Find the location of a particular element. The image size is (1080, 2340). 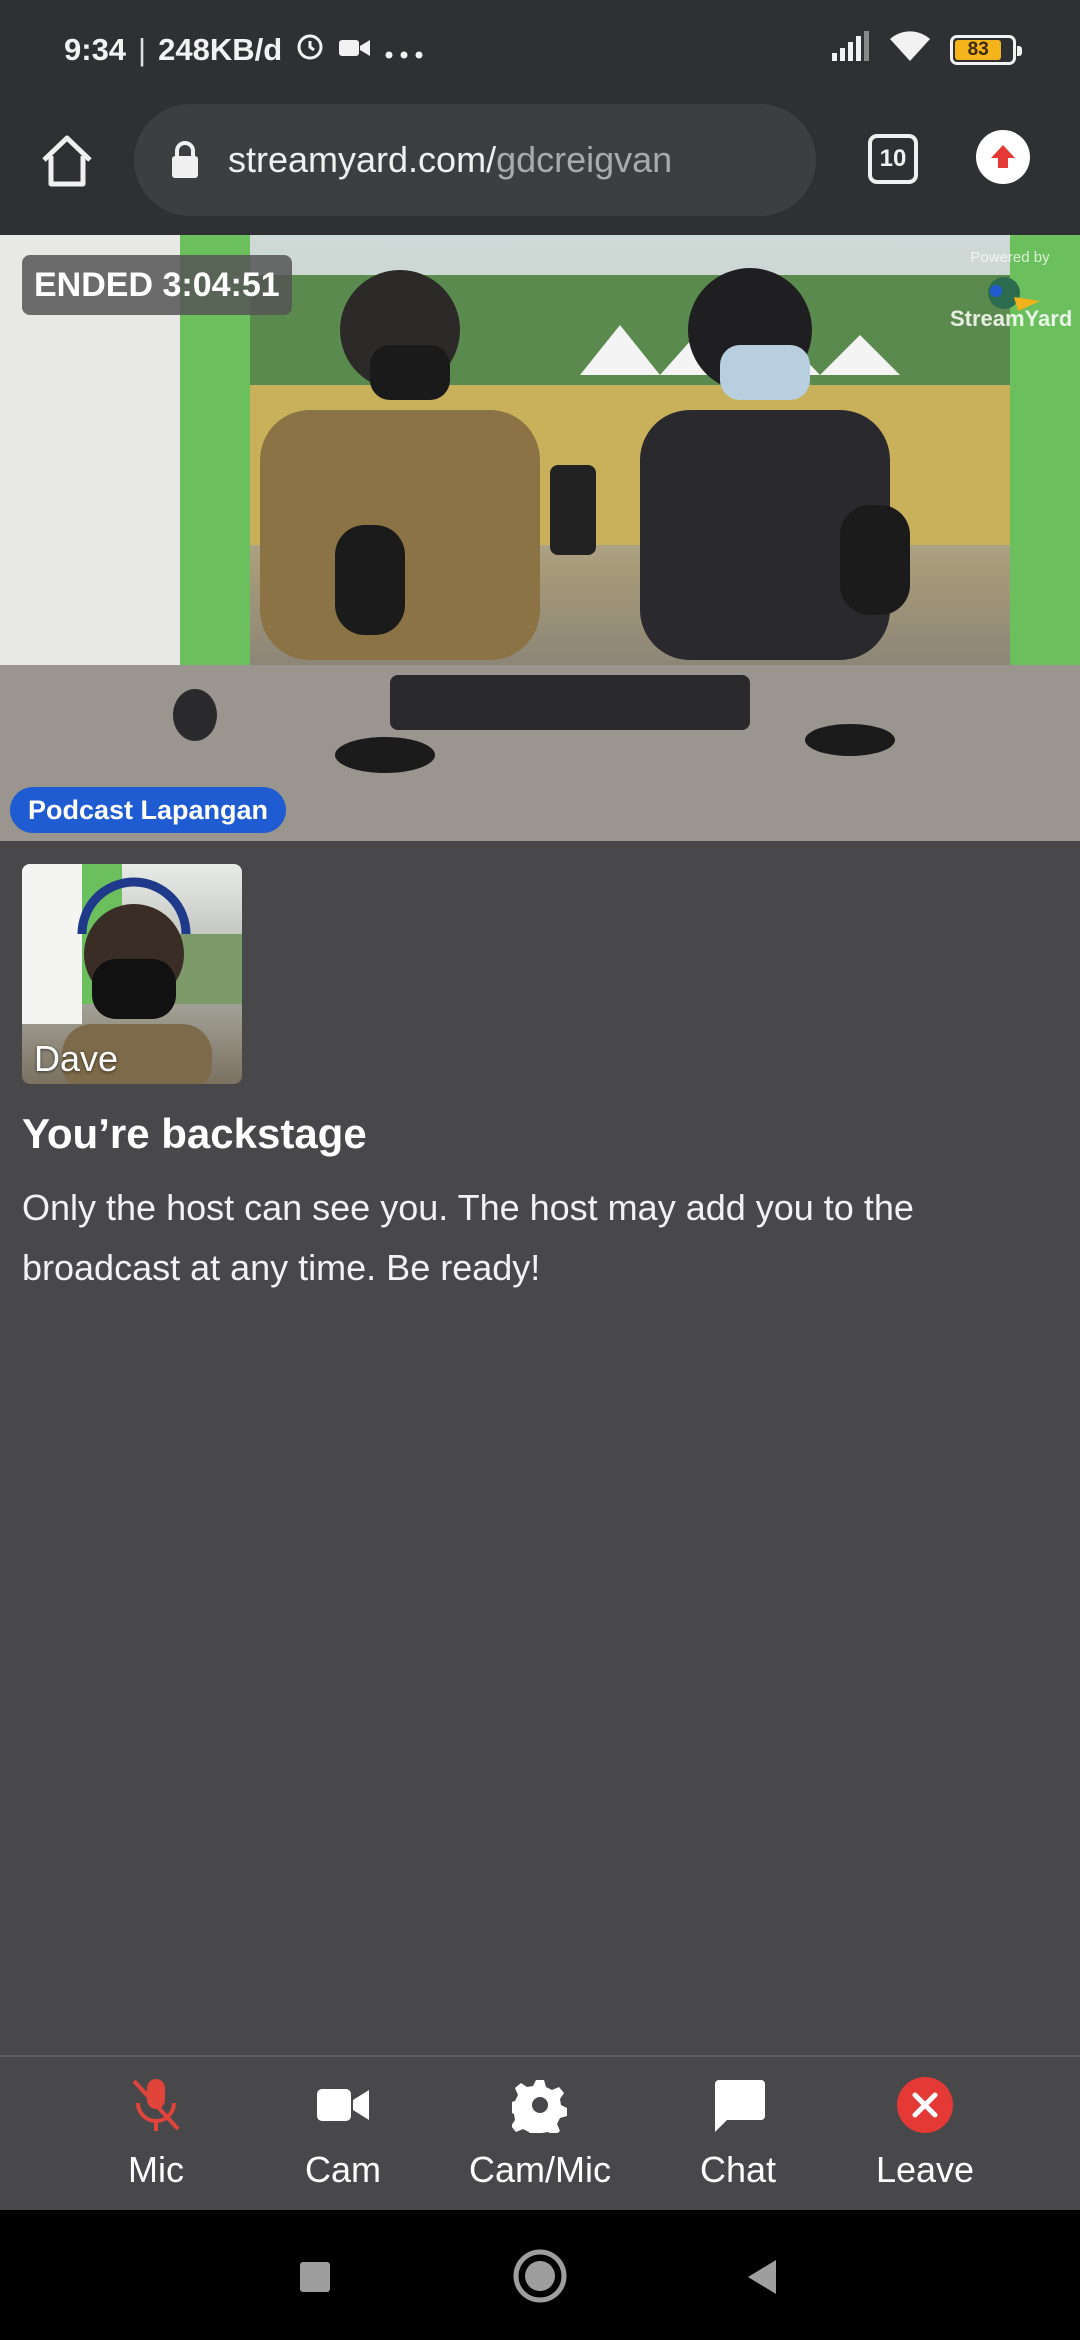

chat-label: Chat is located at coordinates (738, 2169).